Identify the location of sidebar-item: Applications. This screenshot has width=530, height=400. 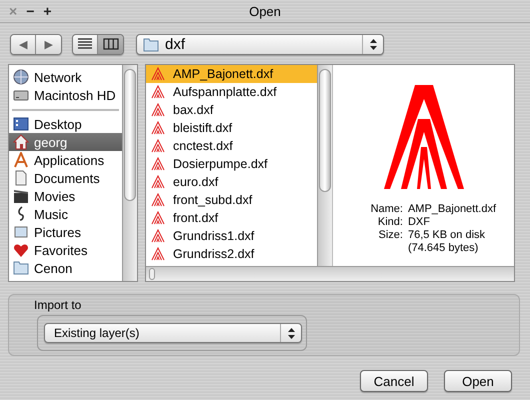
(65, 160).